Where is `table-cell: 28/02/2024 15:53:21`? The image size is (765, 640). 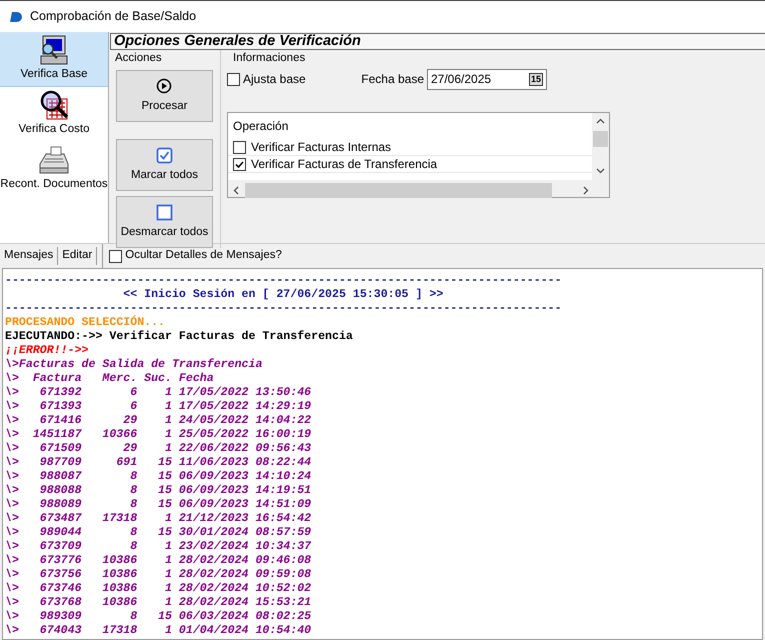 table-cell: 28/02/2024 15:53:21 is located at coordinates (245, 603).